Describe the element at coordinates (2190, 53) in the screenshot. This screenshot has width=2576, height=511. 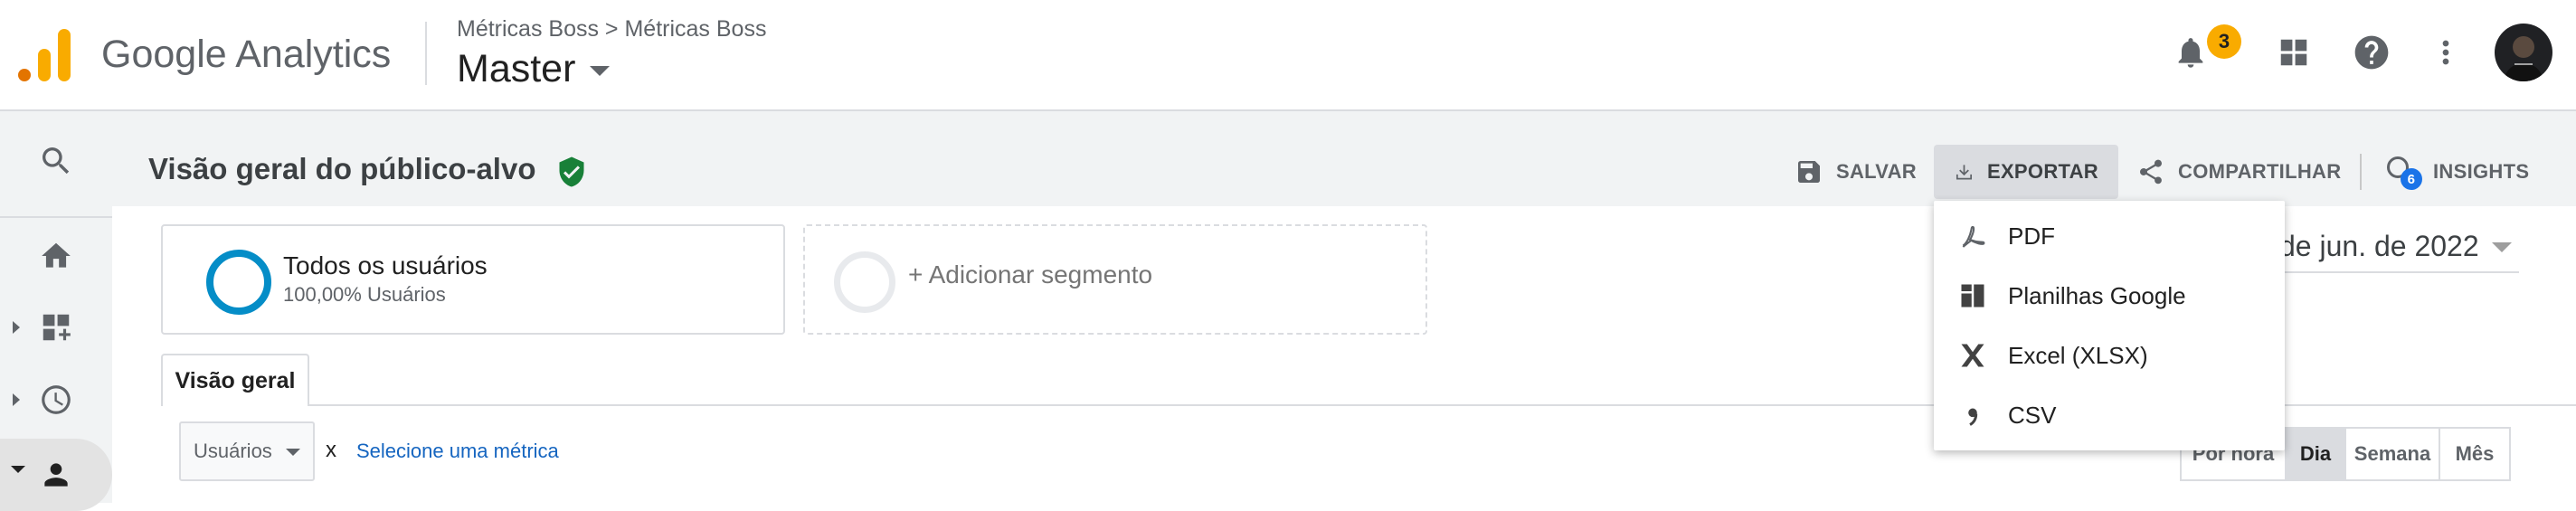
I see `notifications-bell-icon` at that location.